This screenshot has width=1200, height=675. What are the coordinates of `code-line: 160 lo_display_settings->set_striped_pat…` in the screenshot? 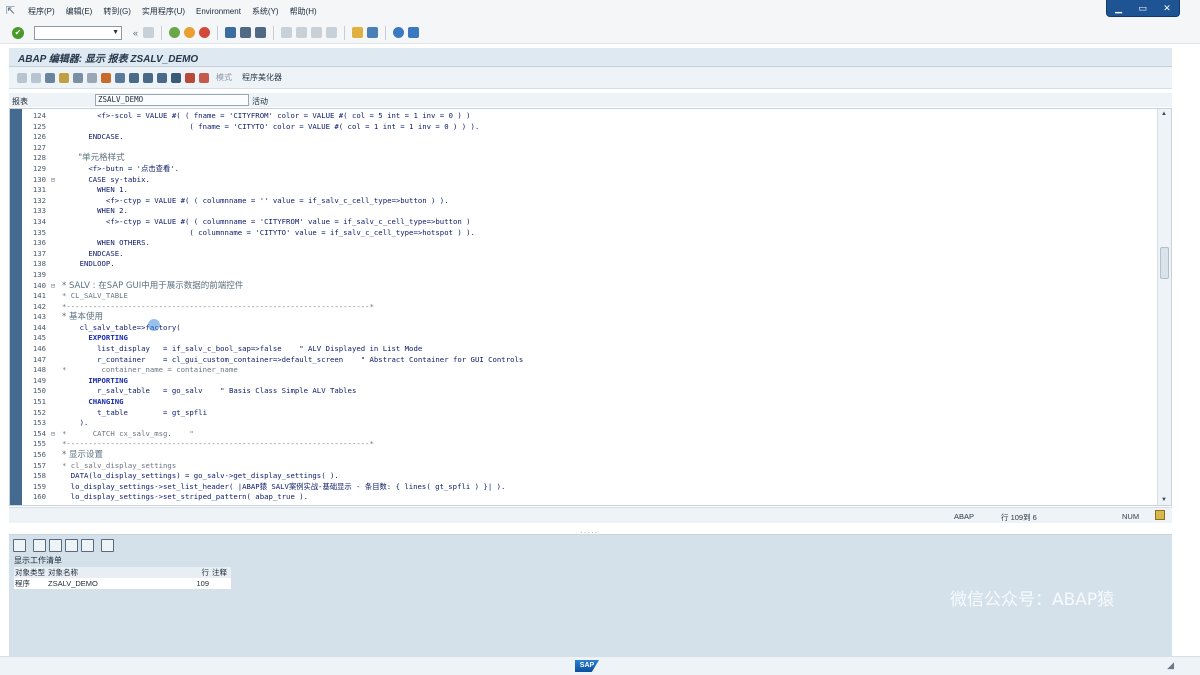 It's located at (590, 497).